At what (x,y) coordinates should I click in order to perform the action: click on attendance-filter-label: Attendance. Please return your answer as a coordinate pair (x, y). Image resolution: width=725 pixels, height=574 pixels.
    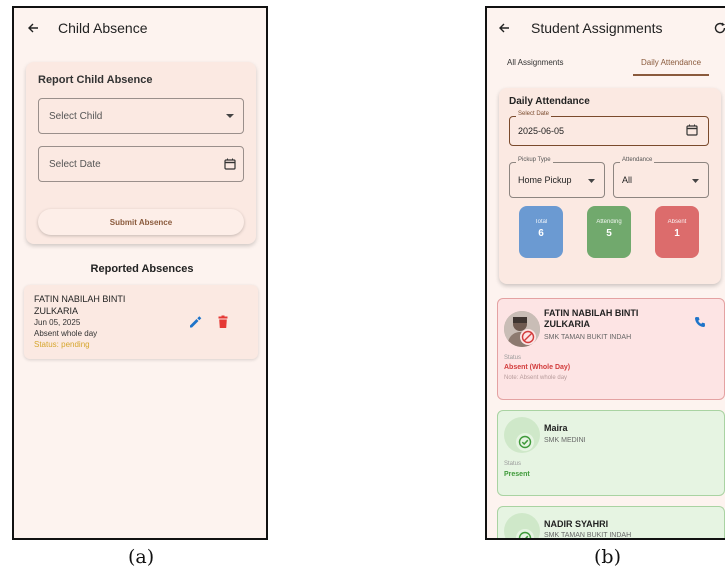
    Looking at the image, I should click on (637, 160).